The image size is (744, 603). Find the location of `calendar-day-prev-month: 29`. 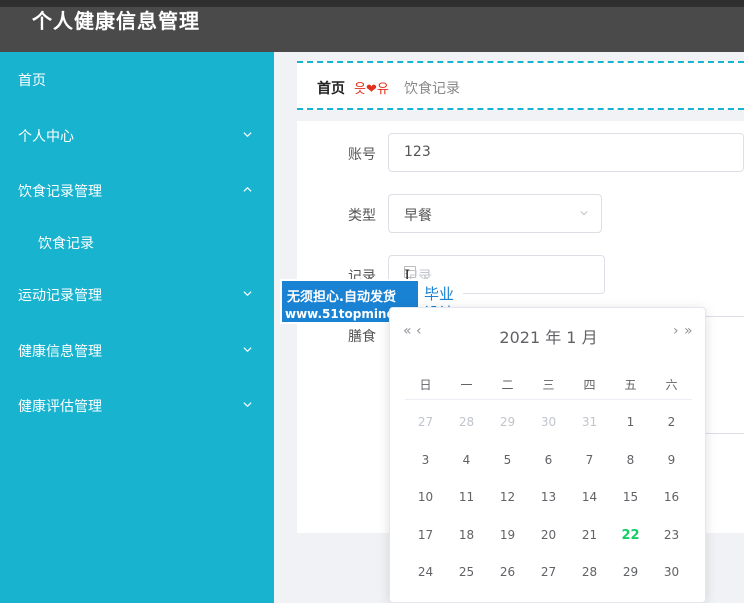

calendar-day-prev-month: 29 is located at coordinates (507, 422).